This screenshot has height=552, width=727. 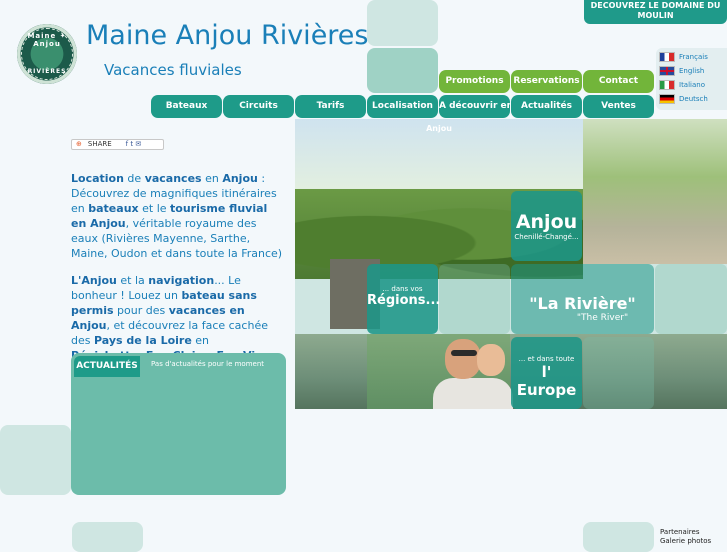 What do you see at coordinates (186, 106) in the screenshot?
I see `nav-bateaux: Bateaux` at bounding box center [186, 106].